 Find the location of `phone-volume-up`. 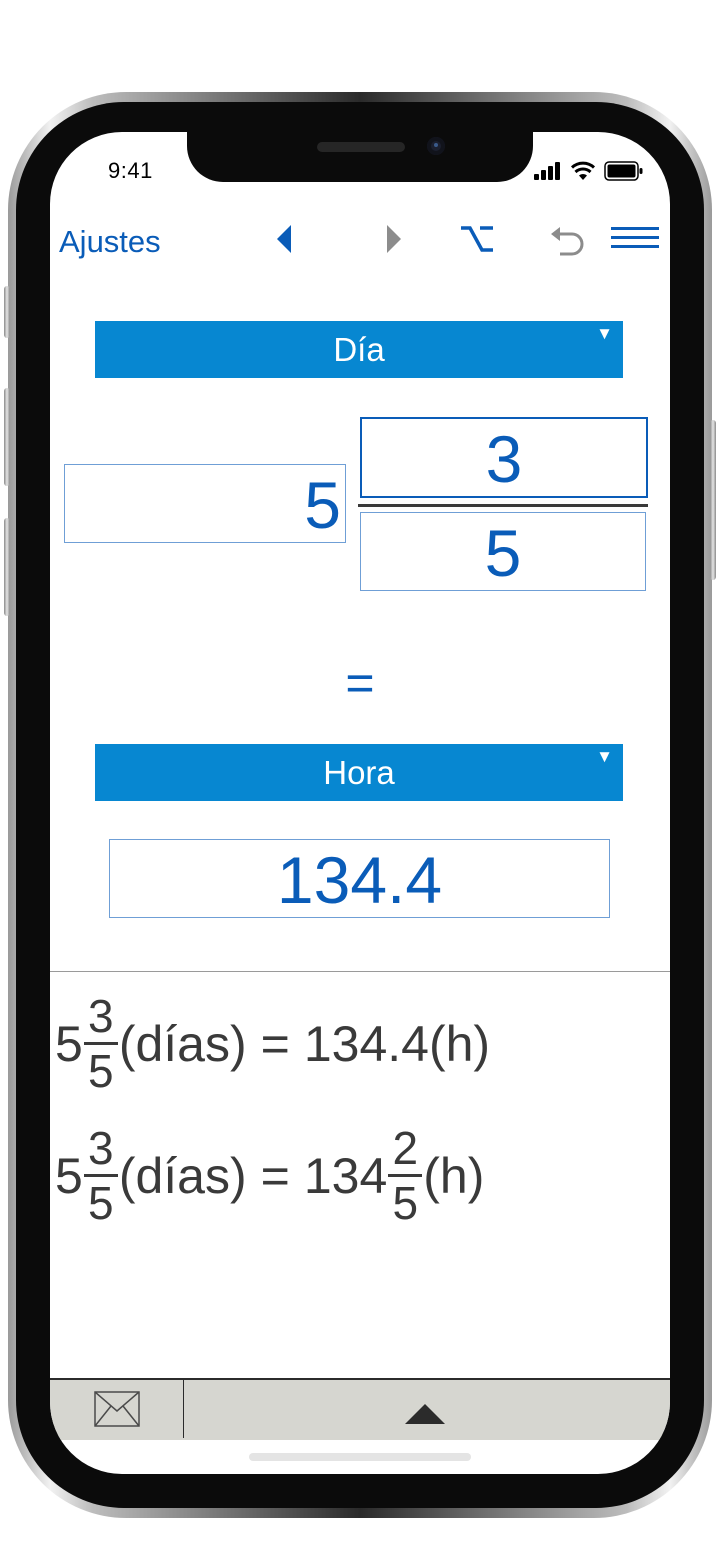

phone-volume-up is located at coordinates (7, 437).